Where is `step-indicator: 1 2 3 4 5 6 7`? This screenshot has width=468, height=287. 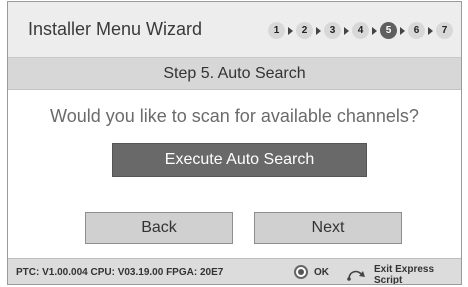 step-indicator: 1 2 3 4 5 6 7 is located at coordinates (360, 30).